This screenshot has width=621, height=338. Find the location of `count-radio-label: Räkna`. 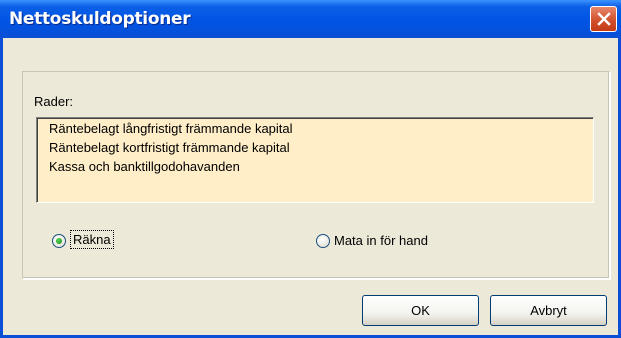

count-radio-label: Räkna is located at coordinates (92, 239).